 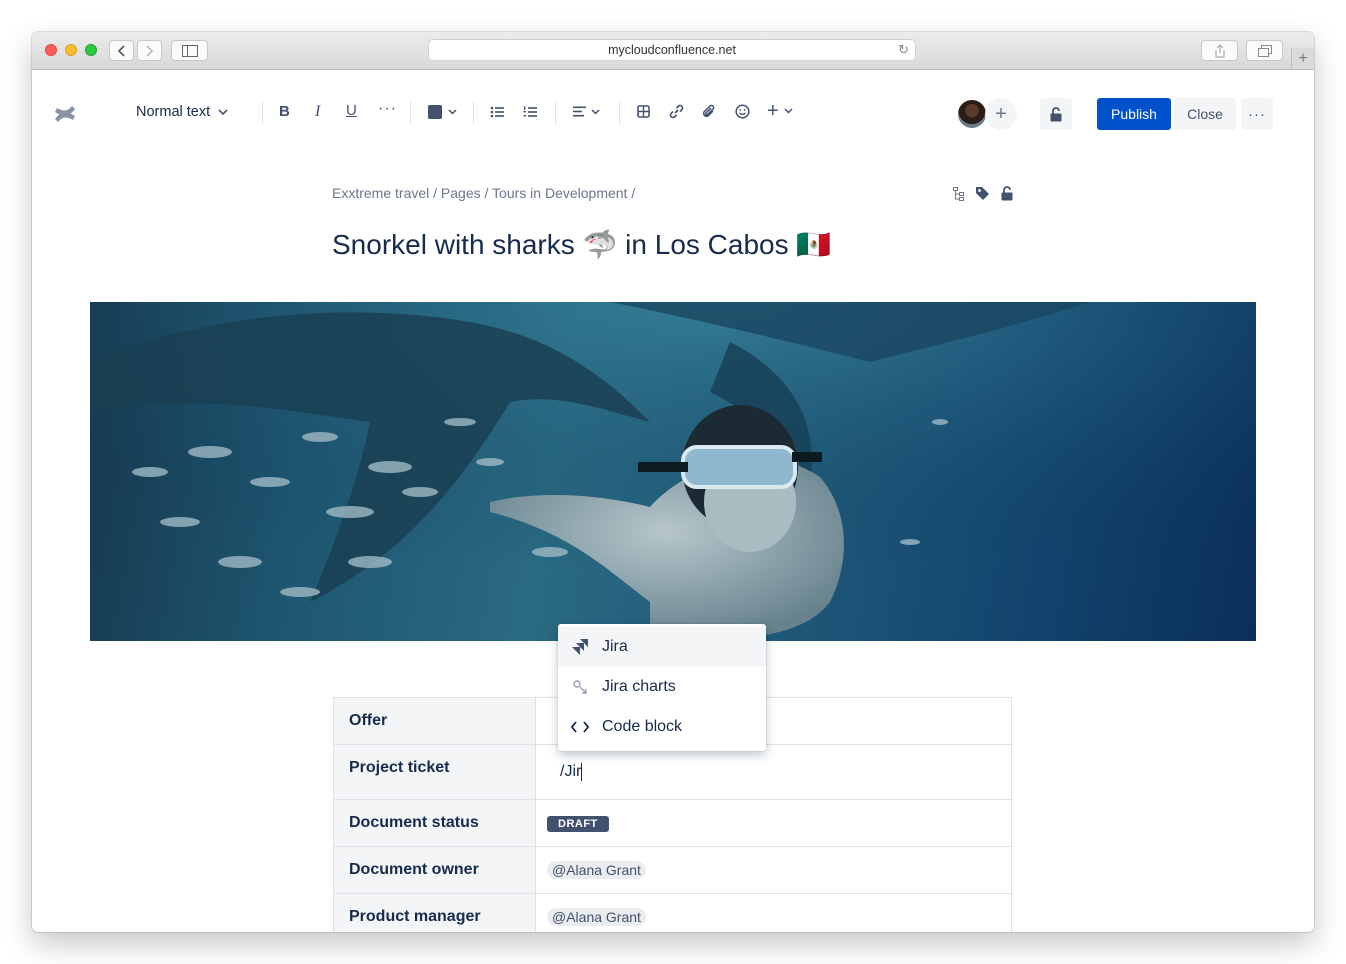 I want to click on numbered-list-icon, so click(x=530, y=112).